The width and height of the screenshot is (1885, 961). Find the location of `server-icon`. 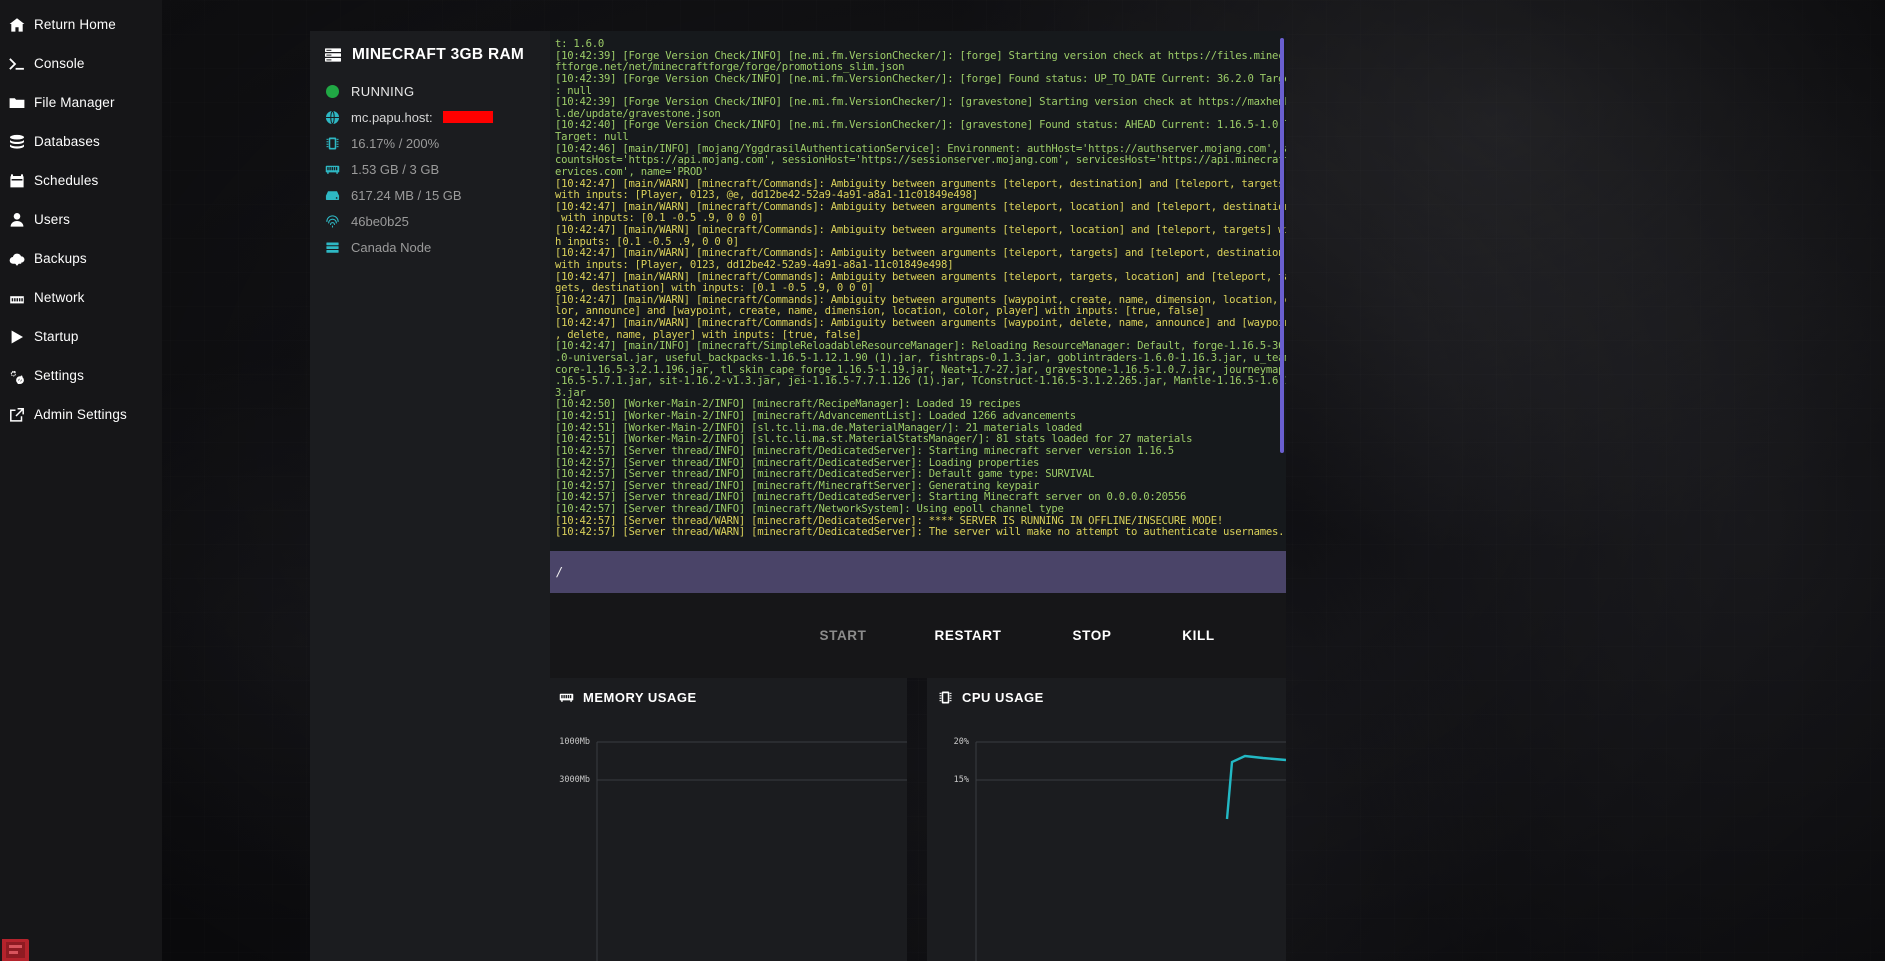

server-icon is located at coordinates (333, 55).